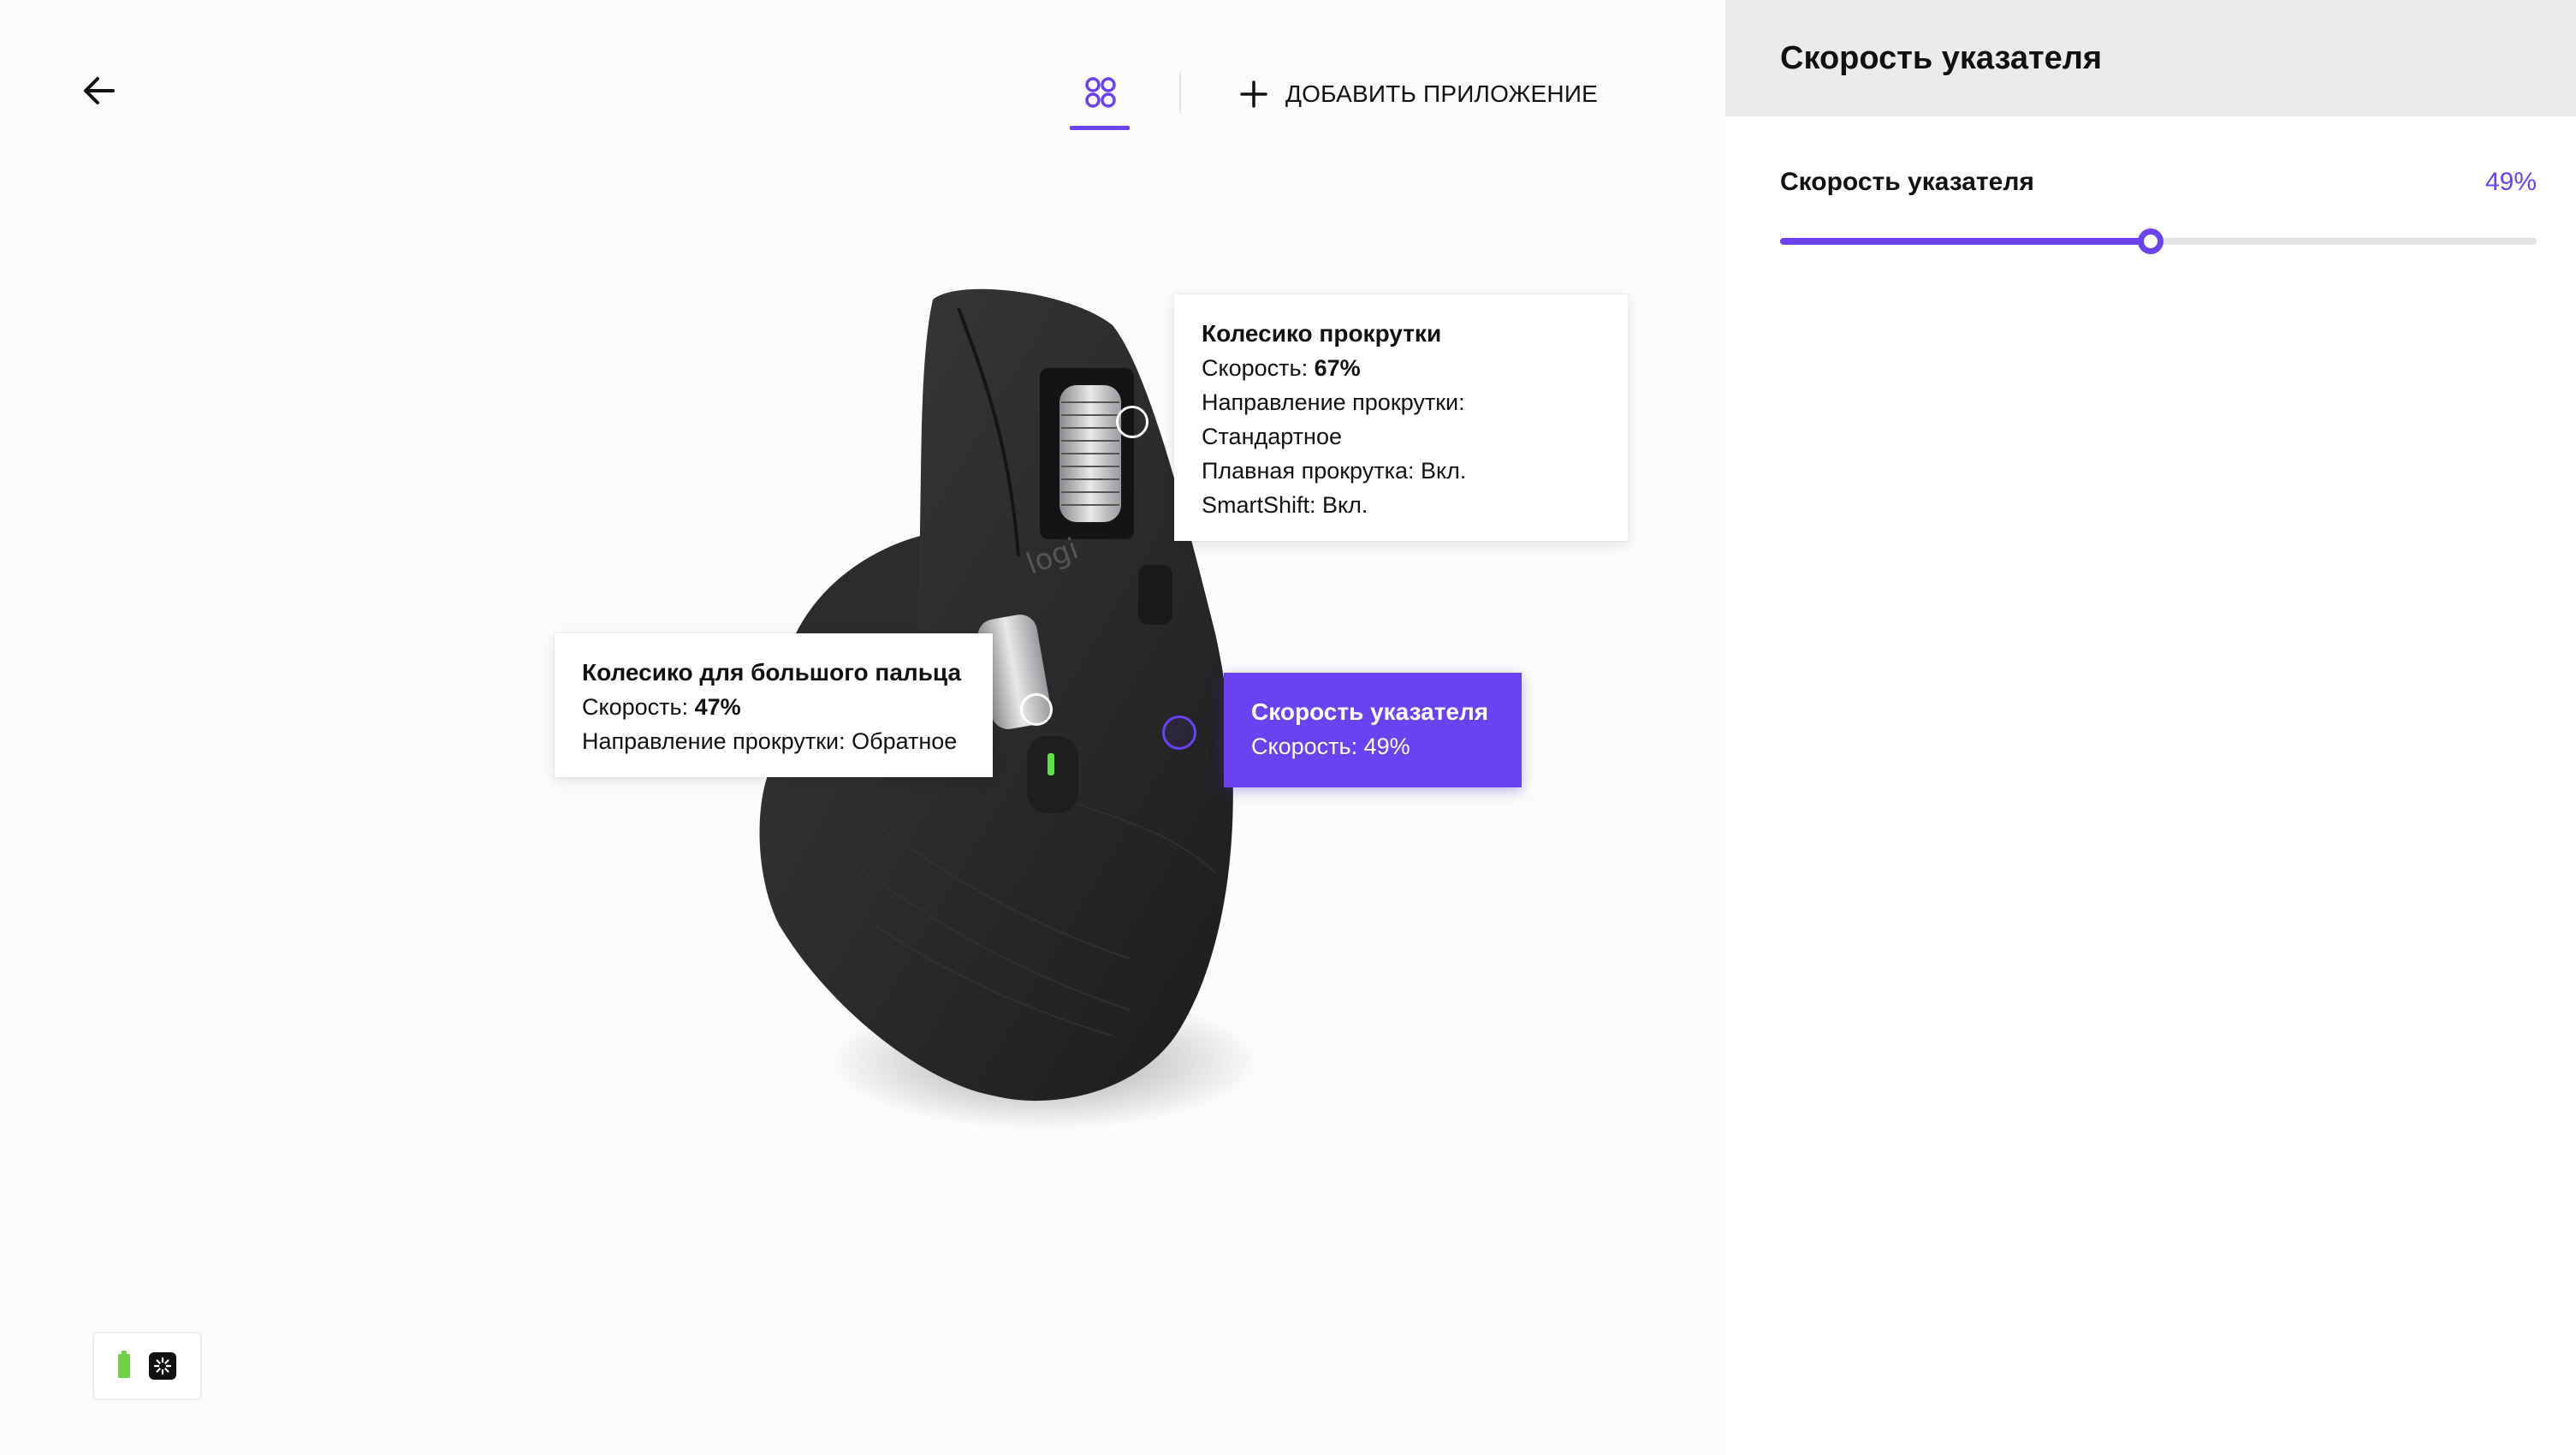 This screenshot has height=1455, width=2576. I want to click on pointer-speed-setting: Скорость указателя 49%, so click(2158, 211).